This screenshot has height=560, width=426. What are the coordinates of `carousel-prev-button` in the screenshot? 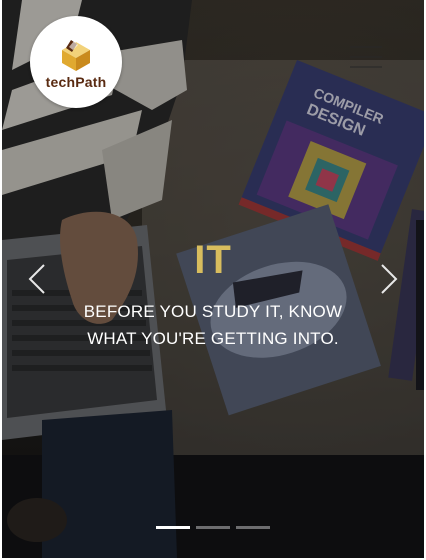 It's located at (38, 279).